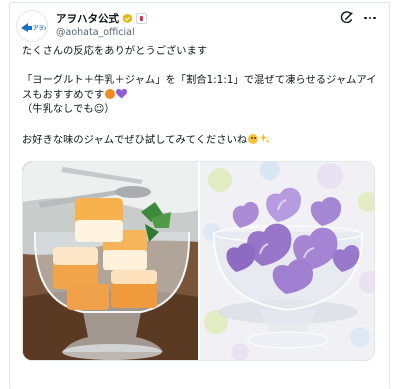 This screenshot has width=400, height=389. Describe the element at coordinates (264, 138) in the screenshot. I see `sparkles-emoji-icon` at that location.